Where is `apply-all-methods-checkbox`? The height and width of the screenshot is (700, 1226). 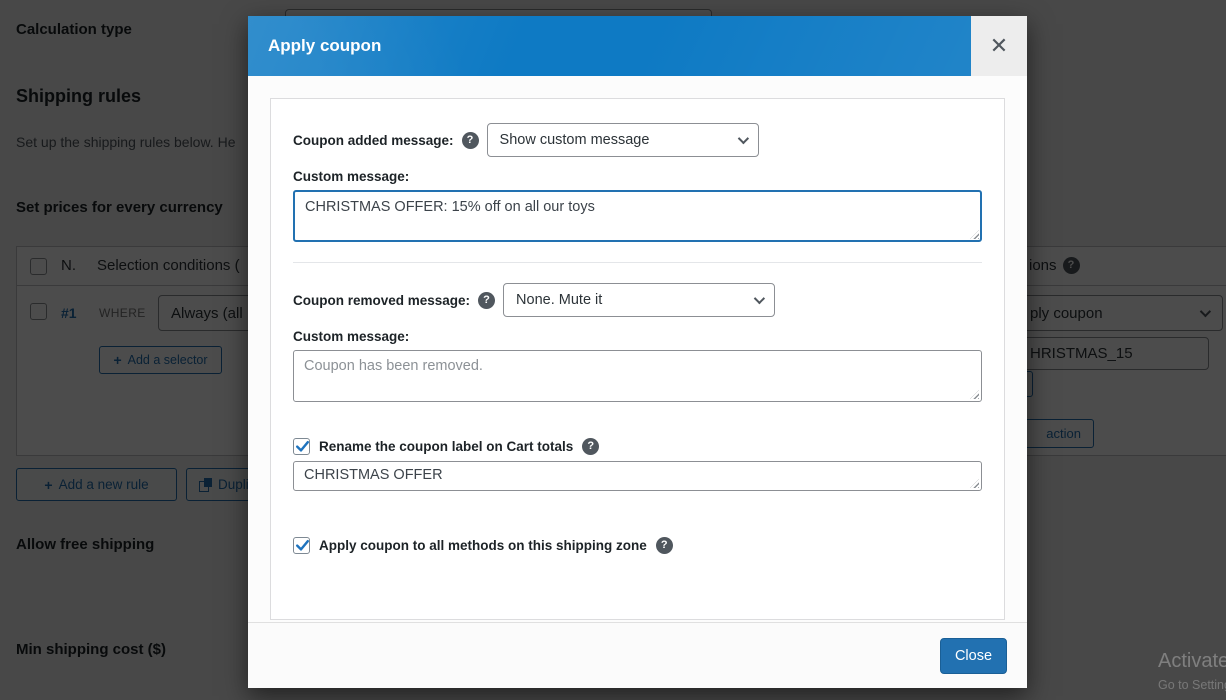
apply-all-methods-checkbox is located at coordinates (301, 545).